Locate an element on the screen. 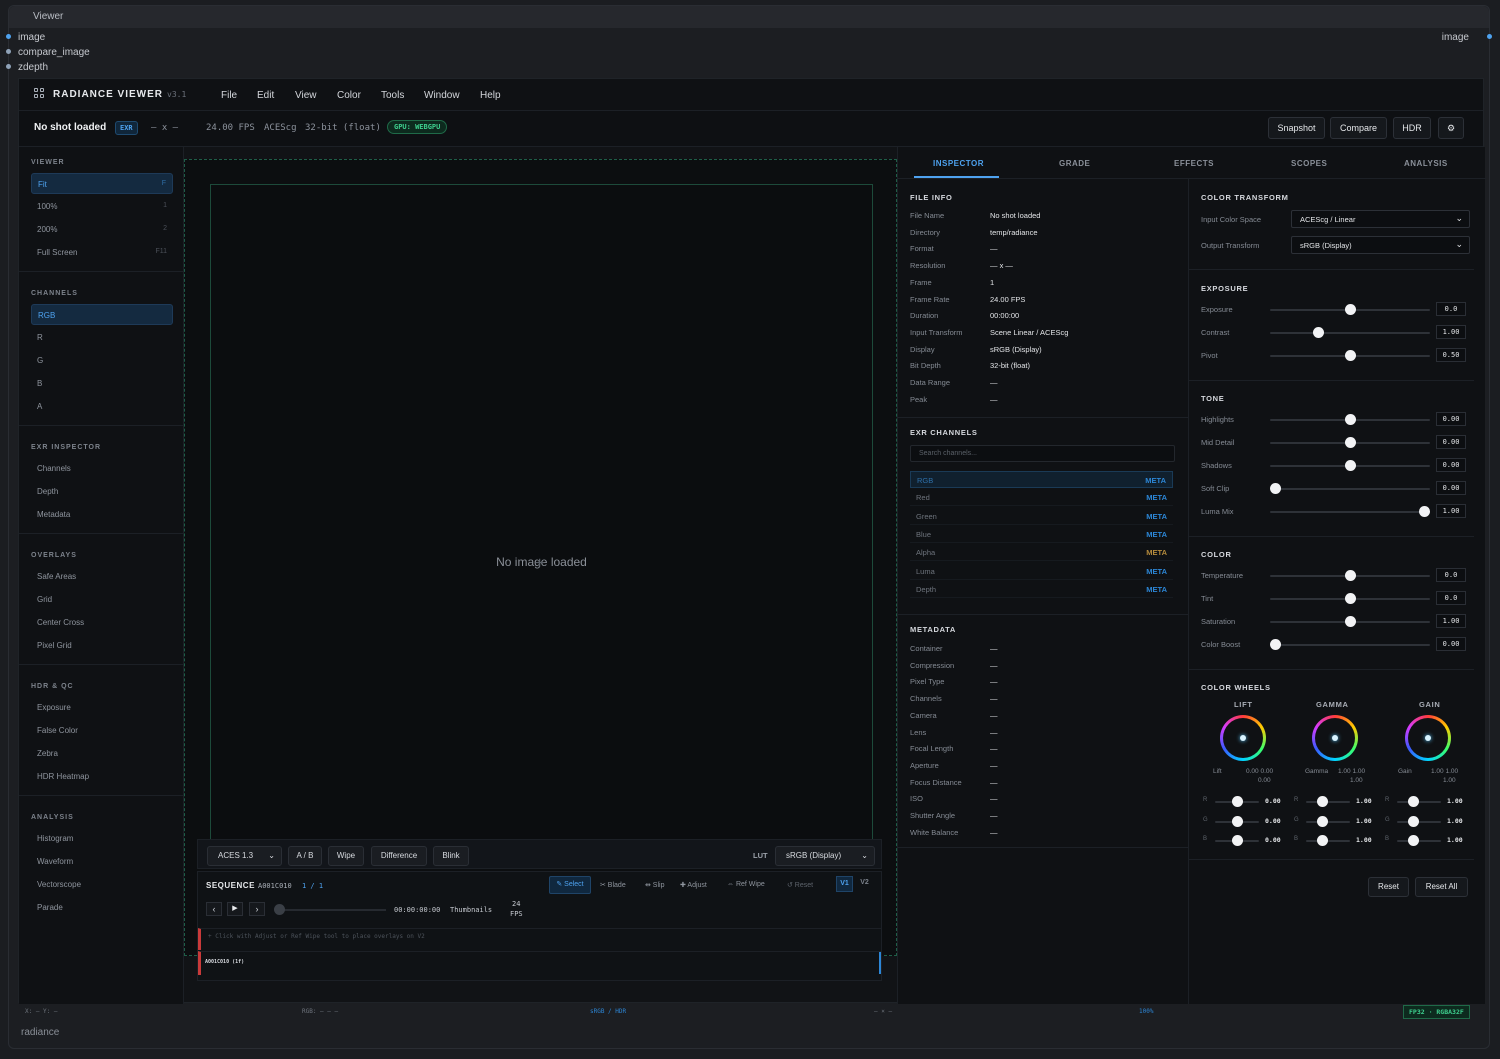  scrub-track is located at coordinates (331, 910).